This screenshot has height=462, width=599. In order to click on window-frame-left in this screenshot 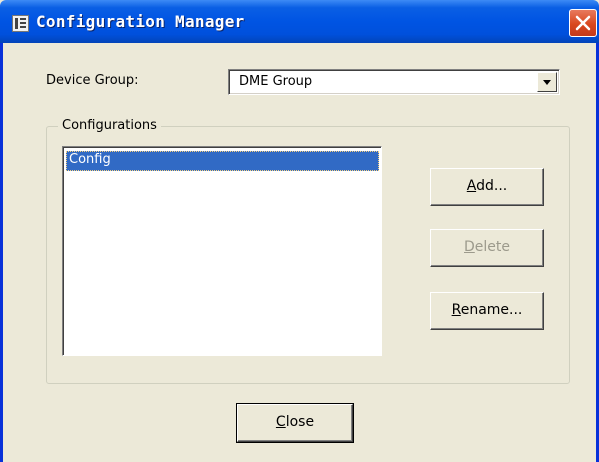, I will do `click(1, 252)`.